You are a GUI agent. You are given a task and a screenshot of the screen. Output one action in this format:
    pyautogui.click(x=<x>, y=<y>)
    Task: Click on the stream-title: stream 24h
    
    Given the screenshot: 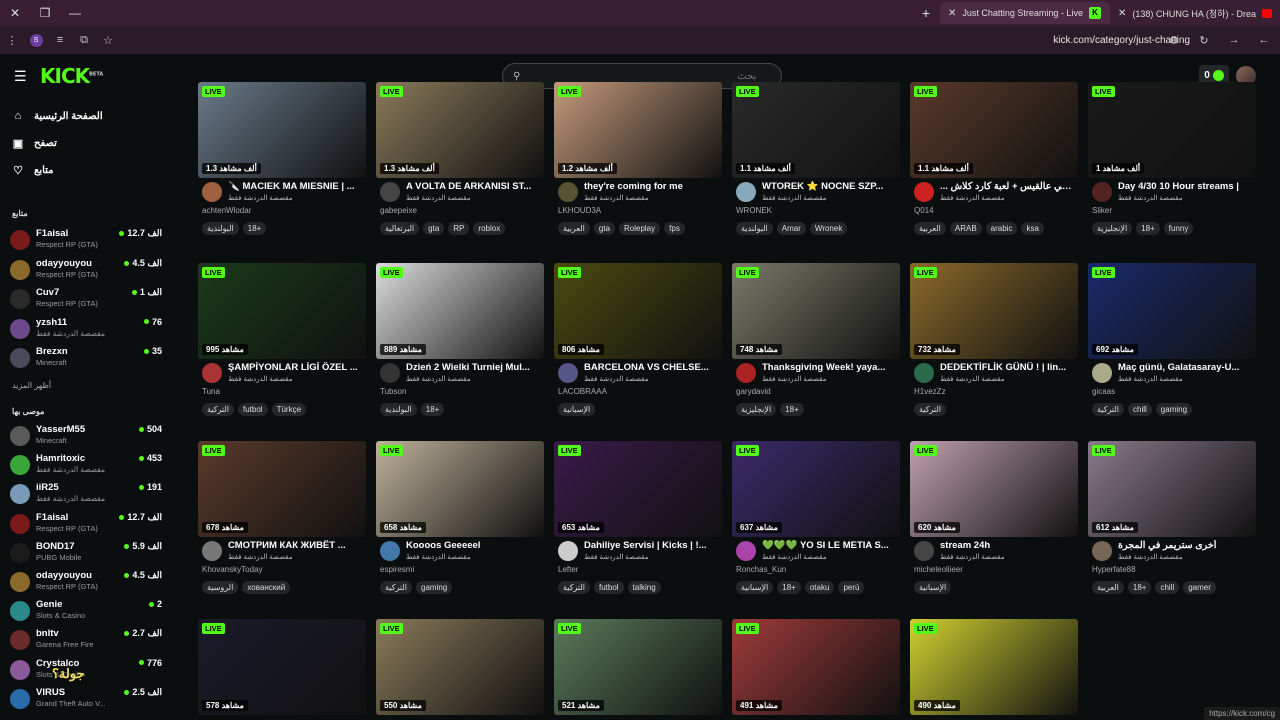 What is the action you would take?
    pyautogui.click(x=1008, y=545)
    